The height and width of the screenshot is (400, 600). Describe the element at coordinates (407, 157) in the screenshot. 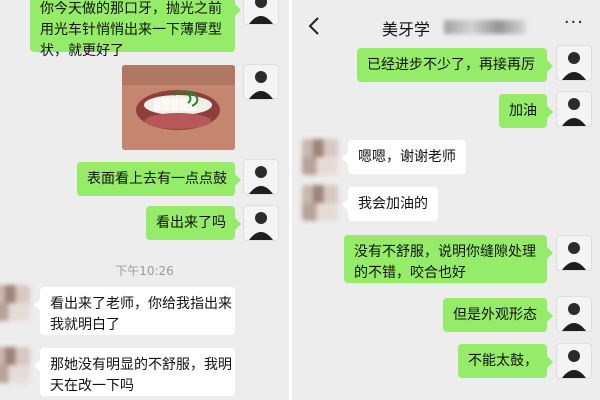

I see `message-line: 嗯嗯，谢谢老师` at that location.